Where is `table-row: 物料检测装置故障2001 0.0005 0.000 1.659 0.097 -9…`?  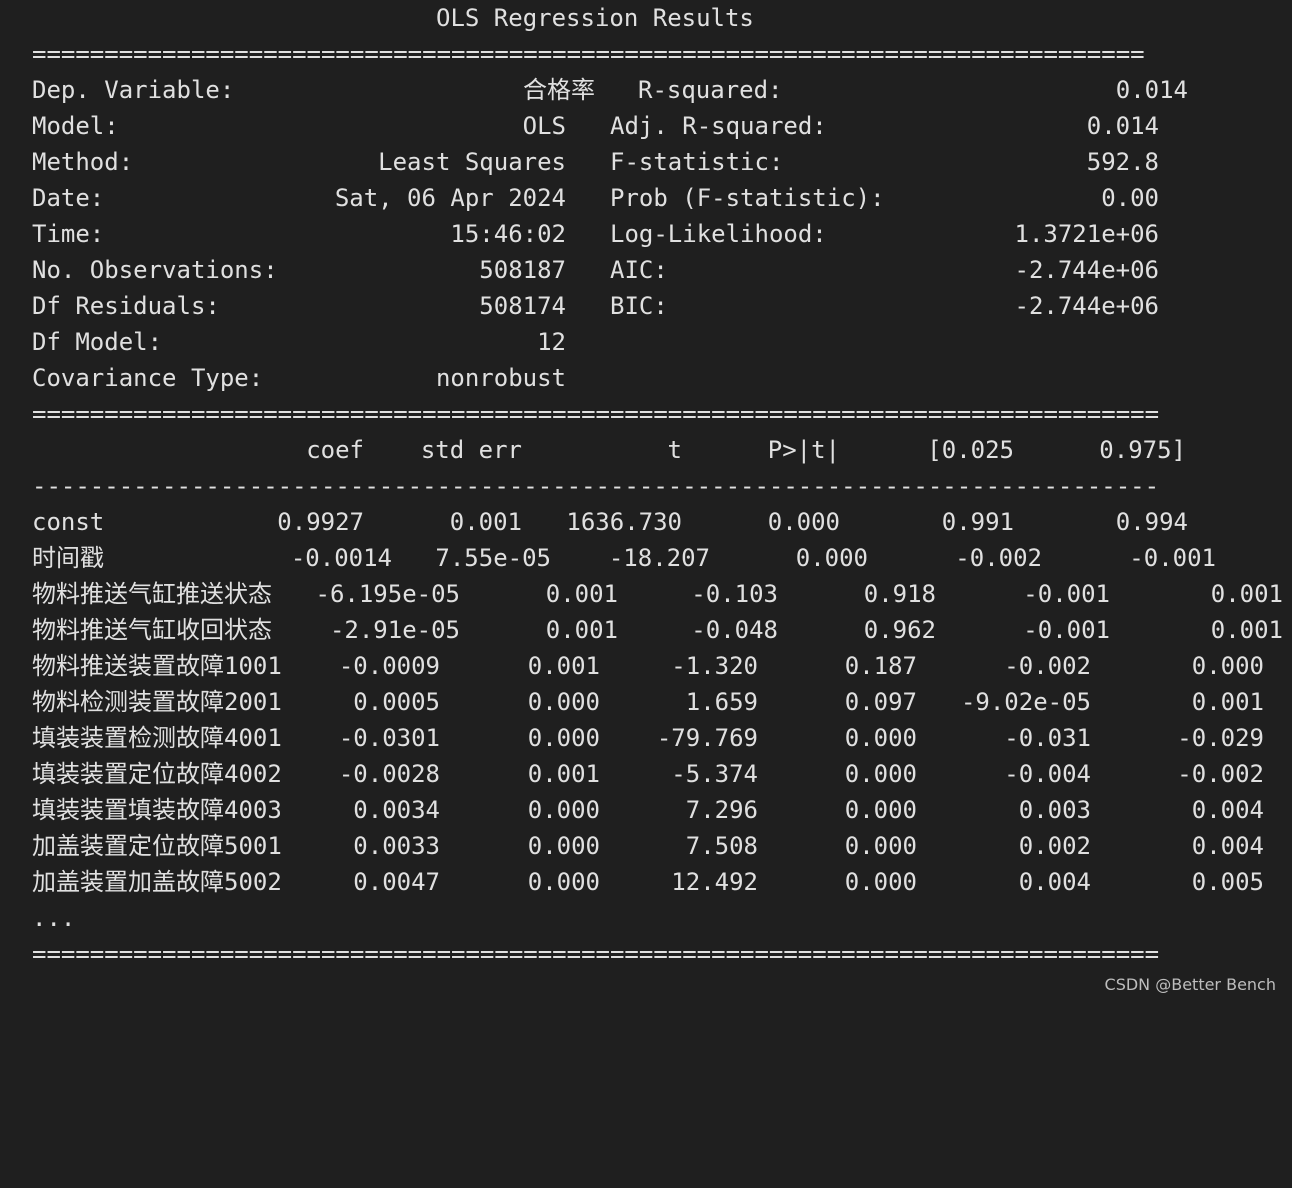 table-row: 物料检测装置故障2001 0.0005 0.000 1.659 0.097 -9… is located at coordinates (646, 702).